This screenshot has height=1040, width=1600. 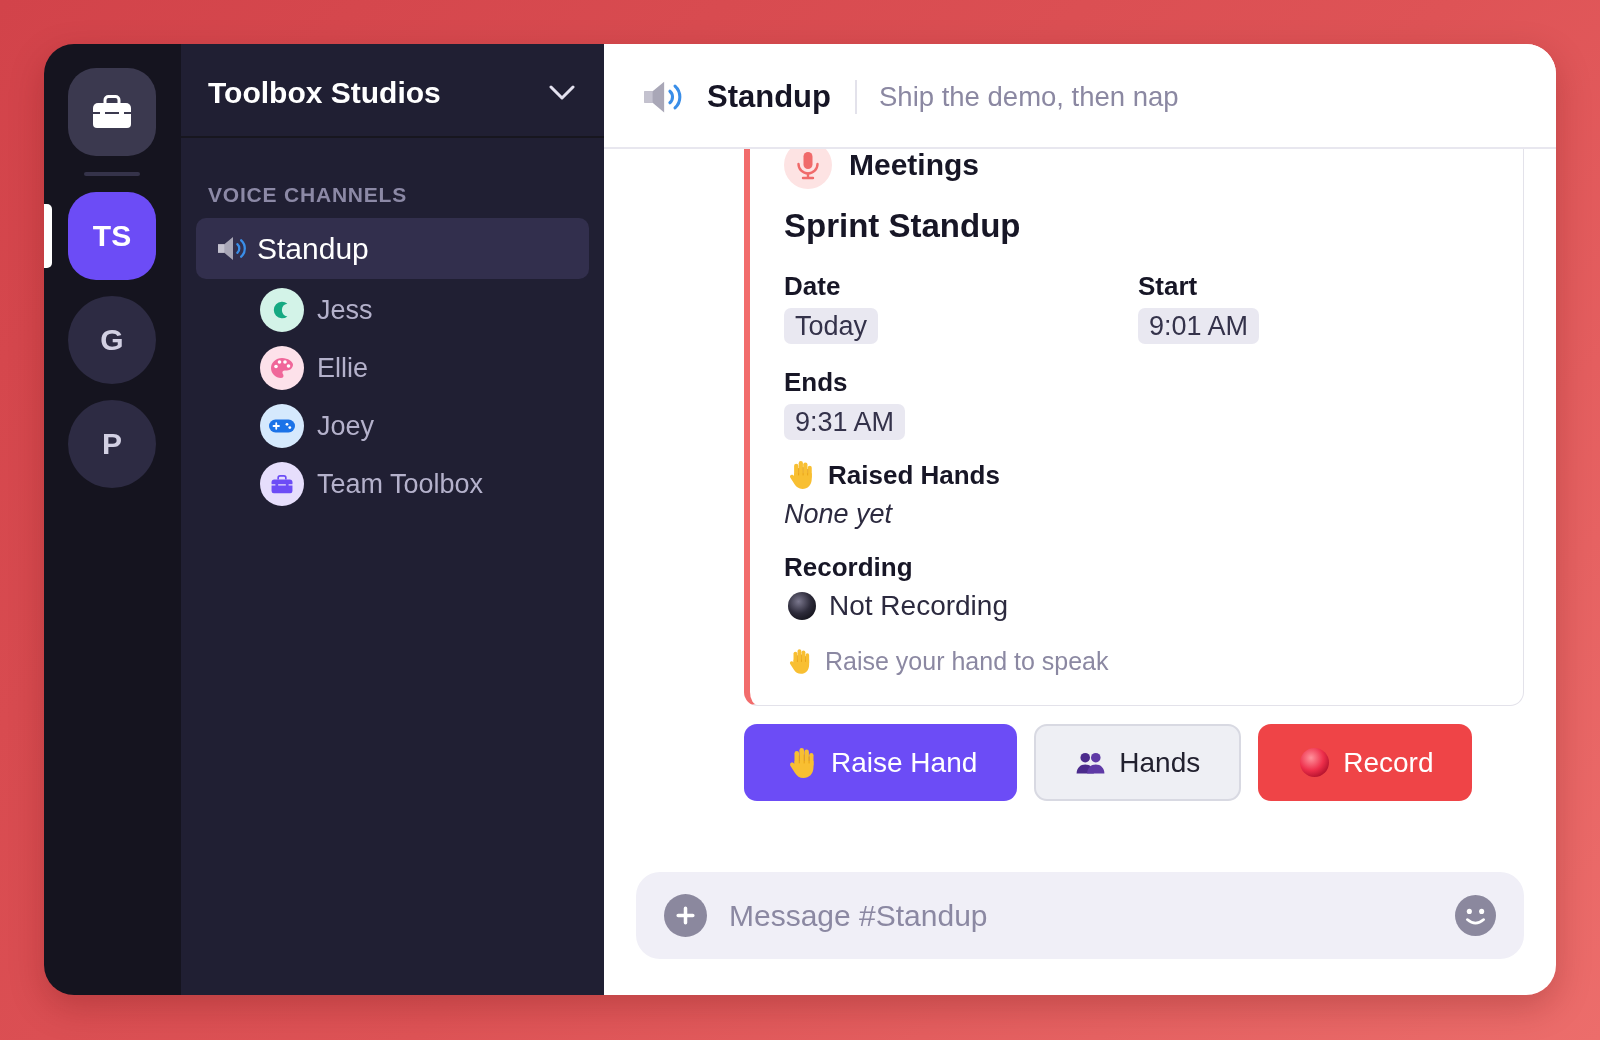 I want to click on member-name: Team Toolbox, so click(x=400, y=484).